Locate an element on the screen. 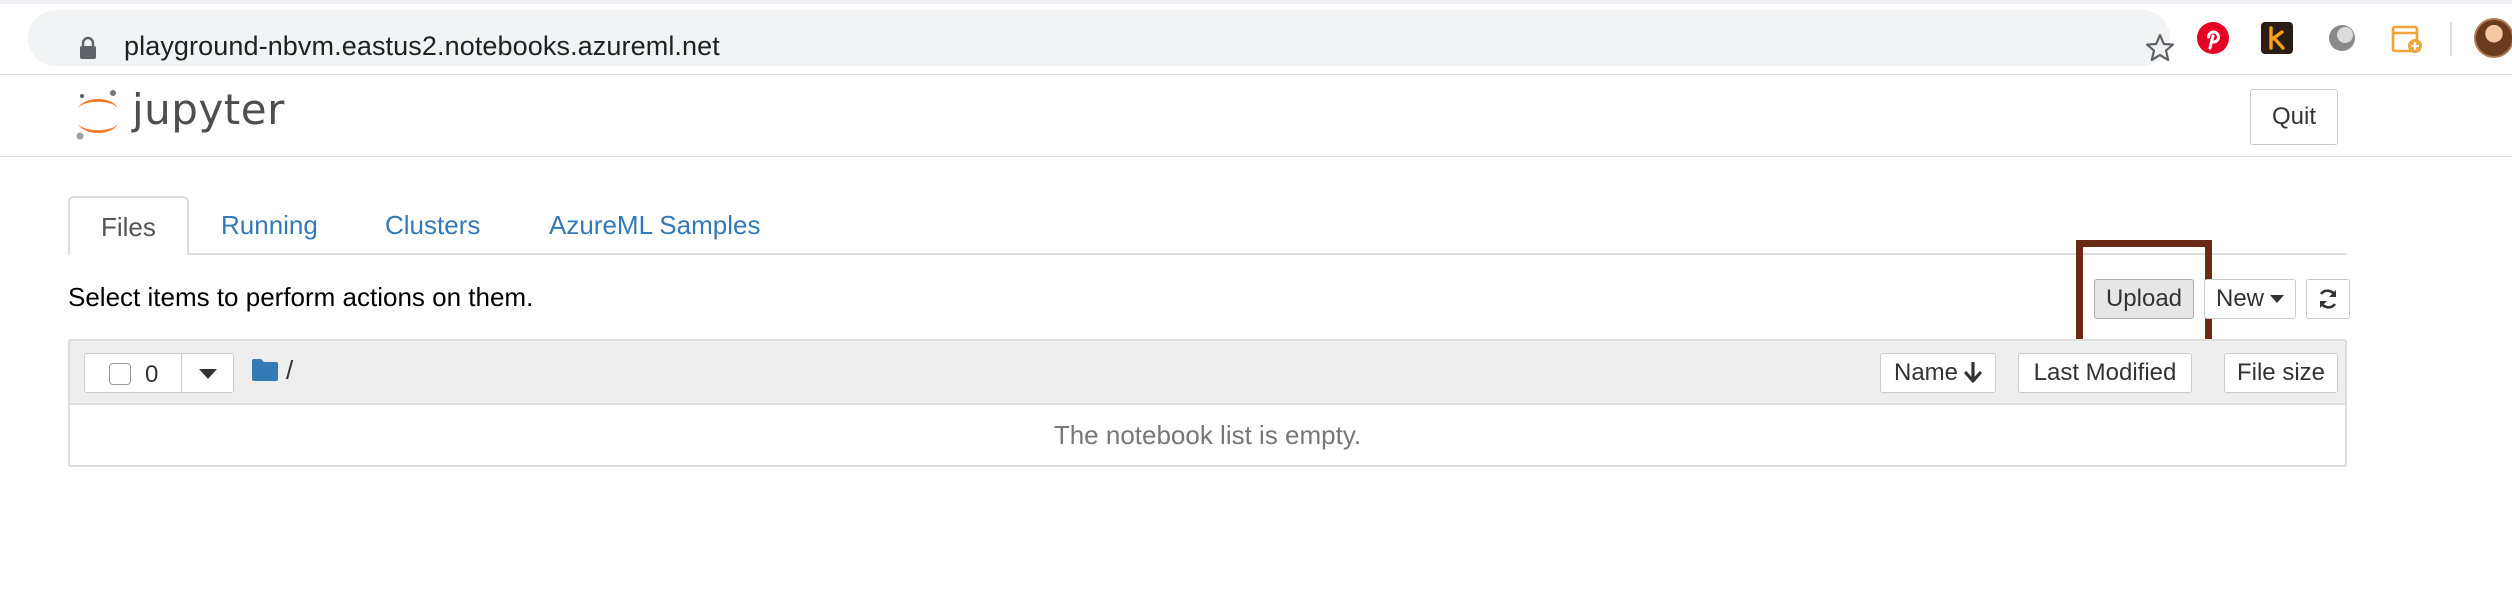  sort-by-last-modified-button: Last Modified is located at coordinates (2105, 373).